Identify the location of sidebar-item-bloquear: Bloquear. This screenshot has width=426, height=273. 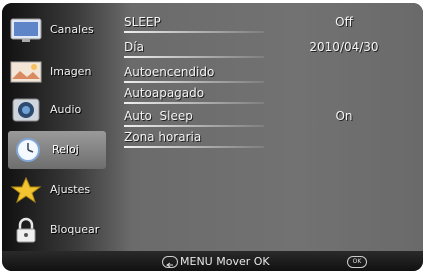
(56, 230).